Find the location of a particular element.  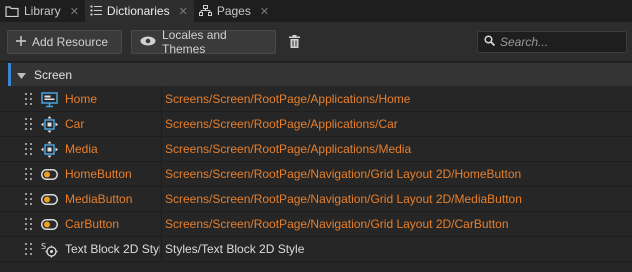

collapse-triangle-icon is located at coordinates (21, 75).